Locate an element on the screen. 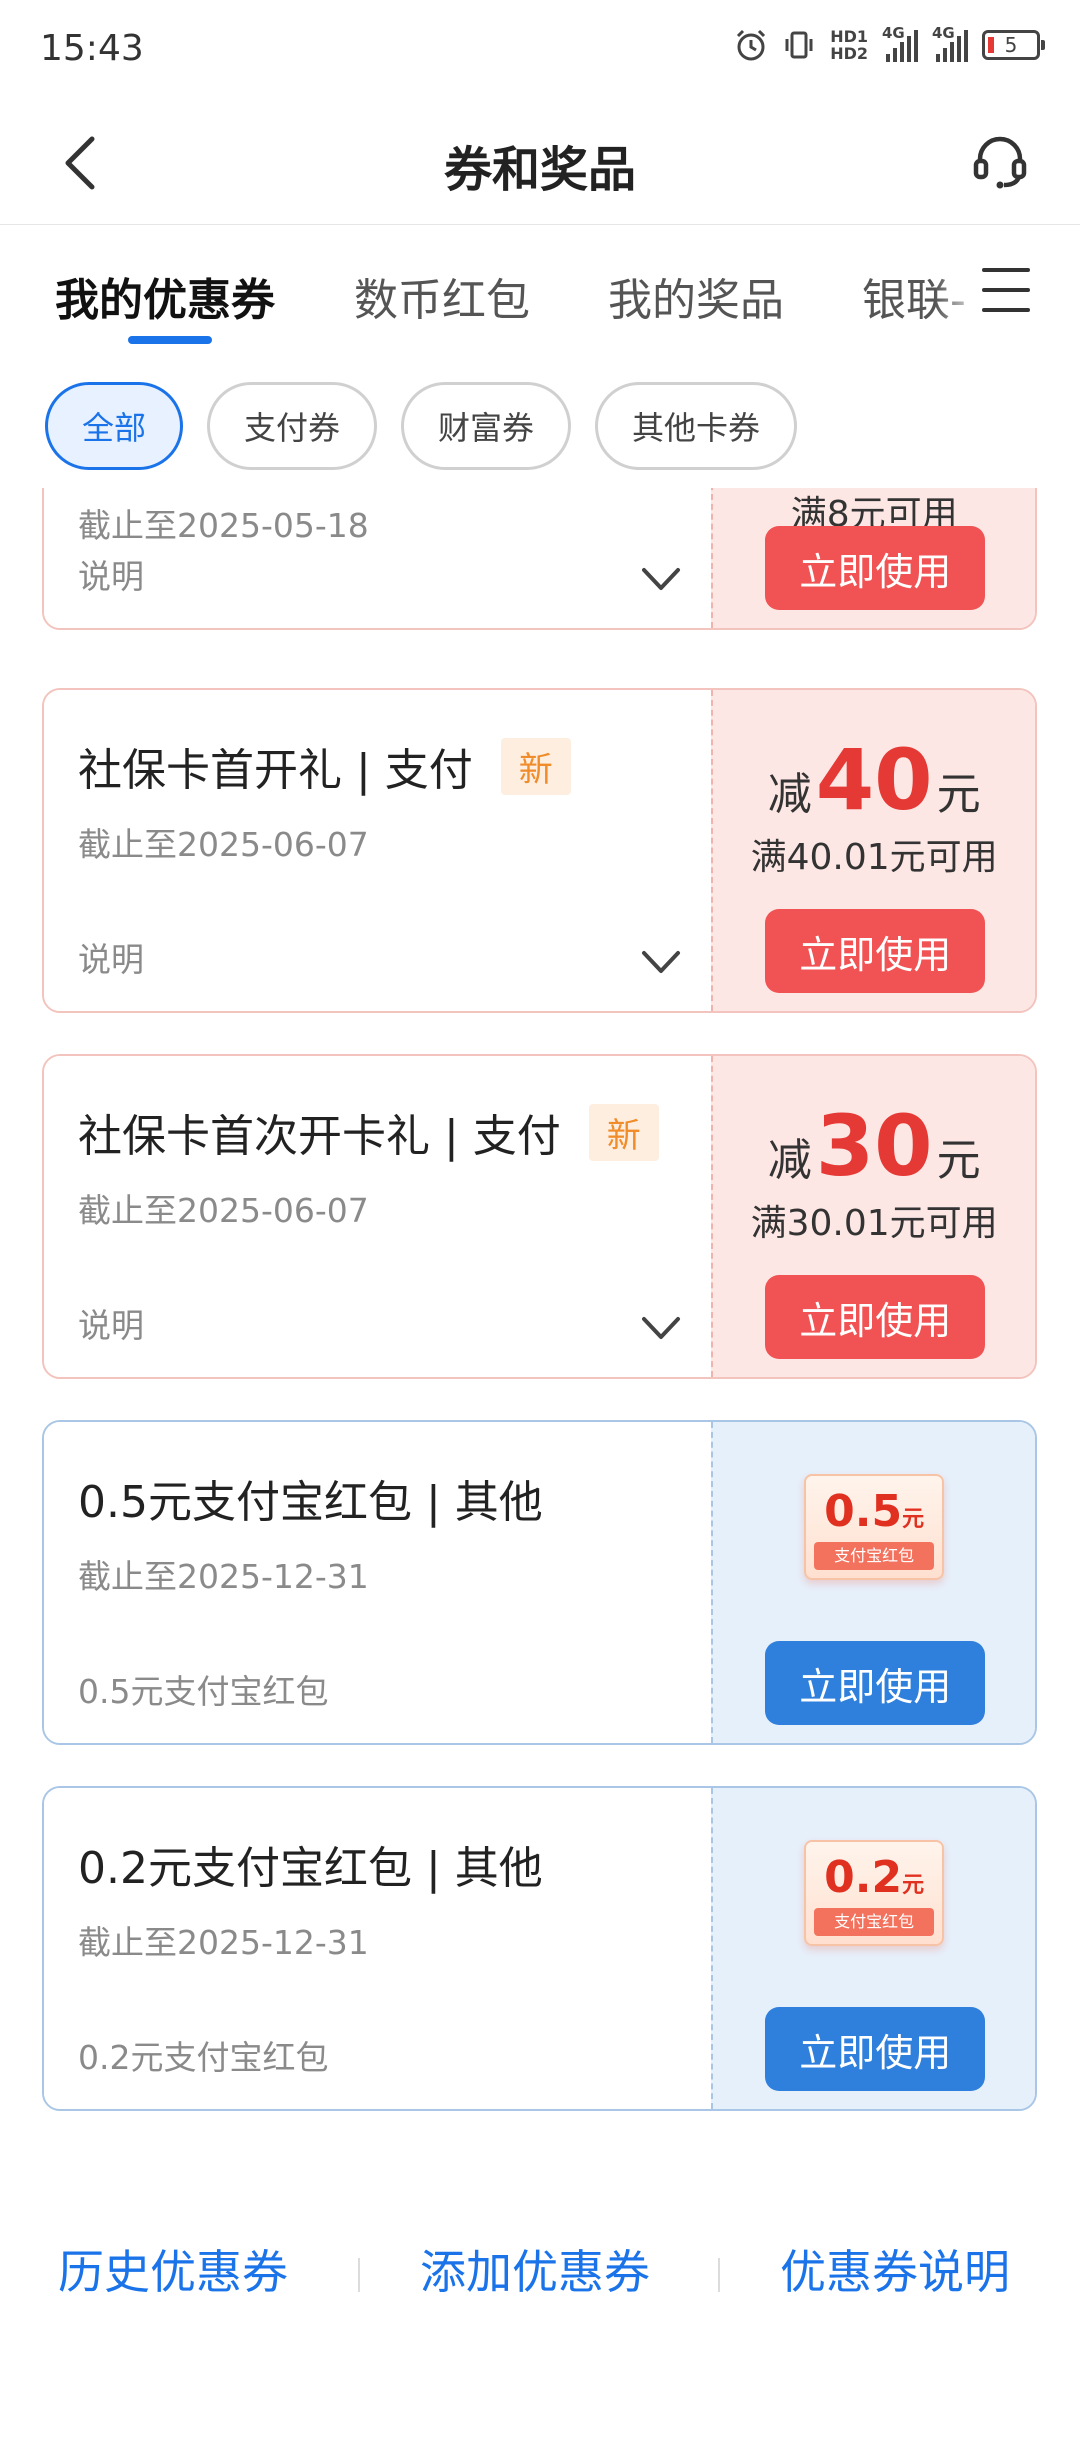  filter-chips: 全部 支付券 财富券 其他卡券 is located at coordinates (421, 426).